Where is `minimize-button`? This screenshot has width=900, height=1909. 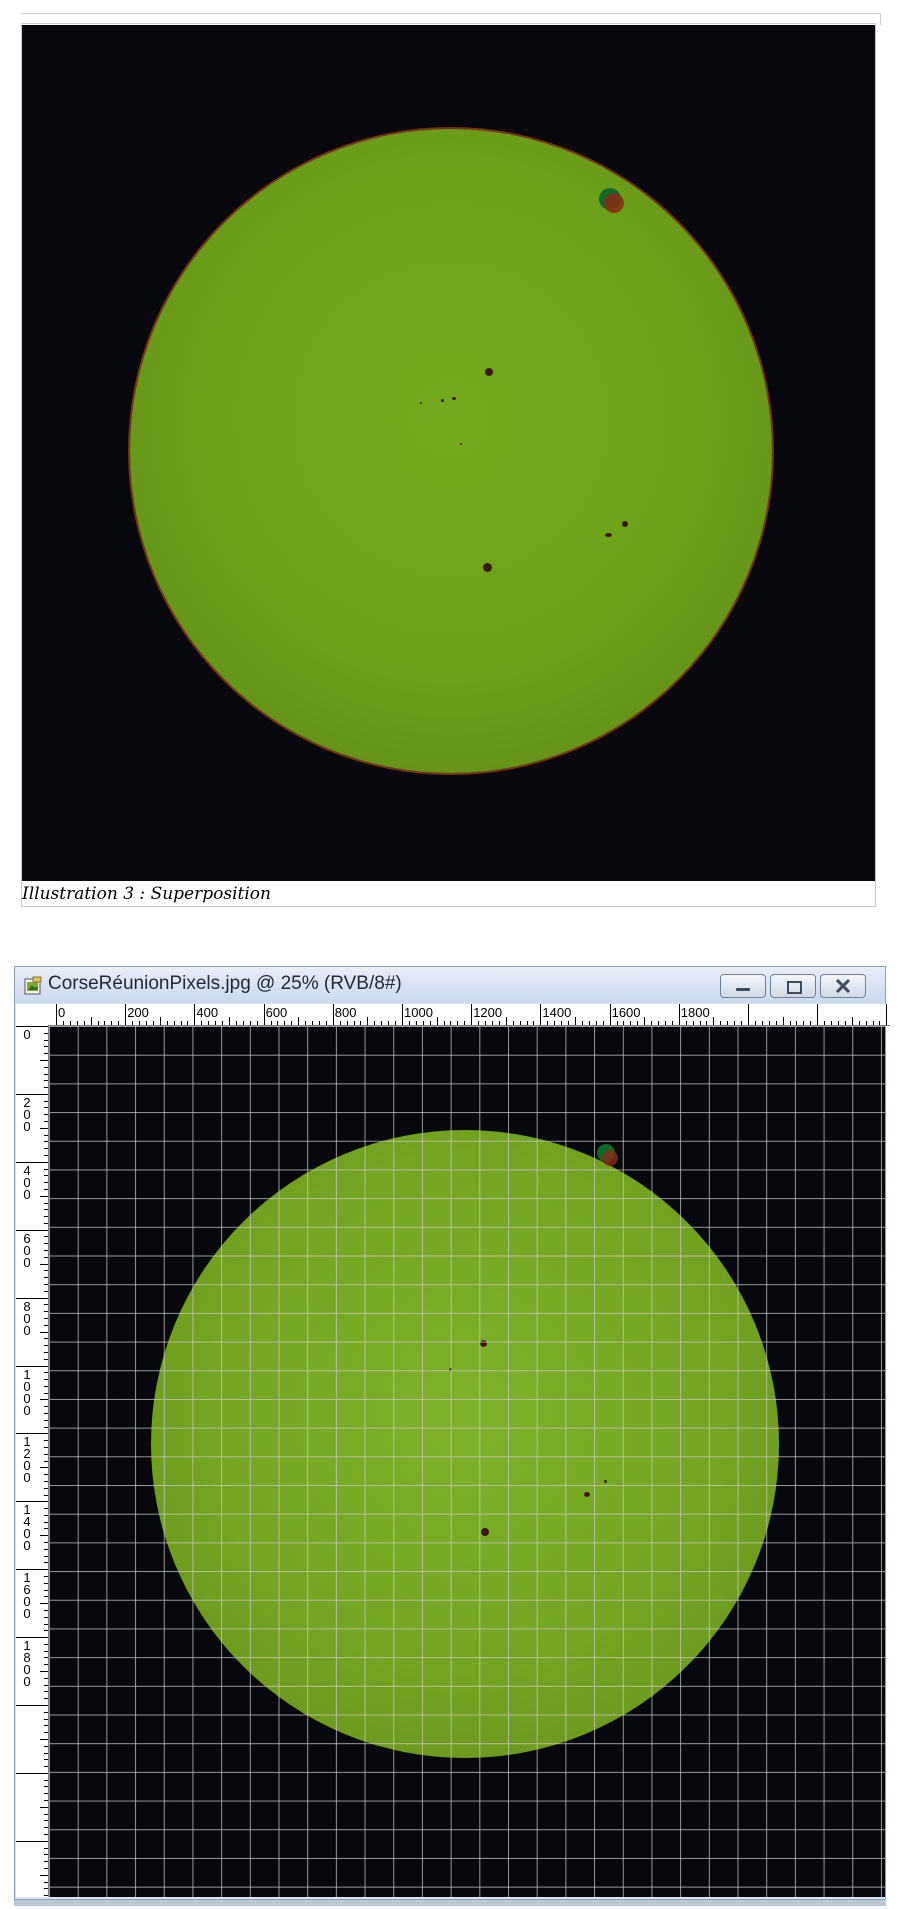 minimize-button is located at coordinates (743, 986).